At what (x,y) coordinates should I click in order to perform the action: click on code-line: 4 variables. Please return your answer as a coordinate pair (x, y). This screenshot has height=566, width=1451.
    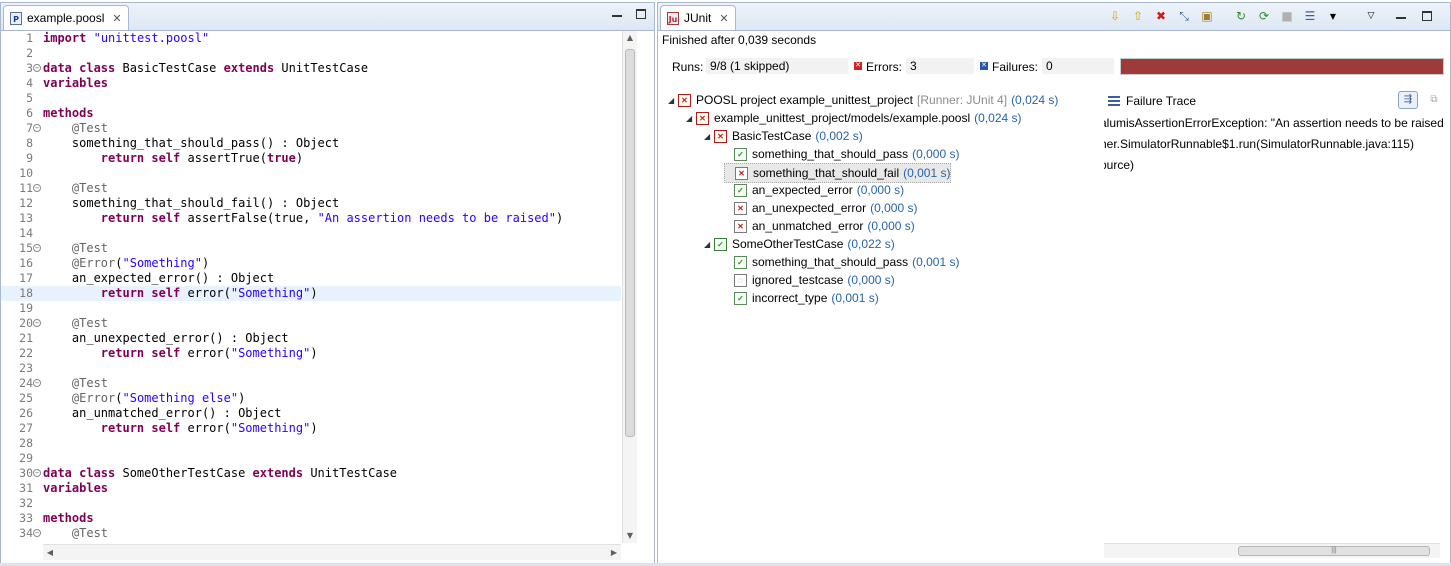
    Looking at the image, I should click on (311, 83).